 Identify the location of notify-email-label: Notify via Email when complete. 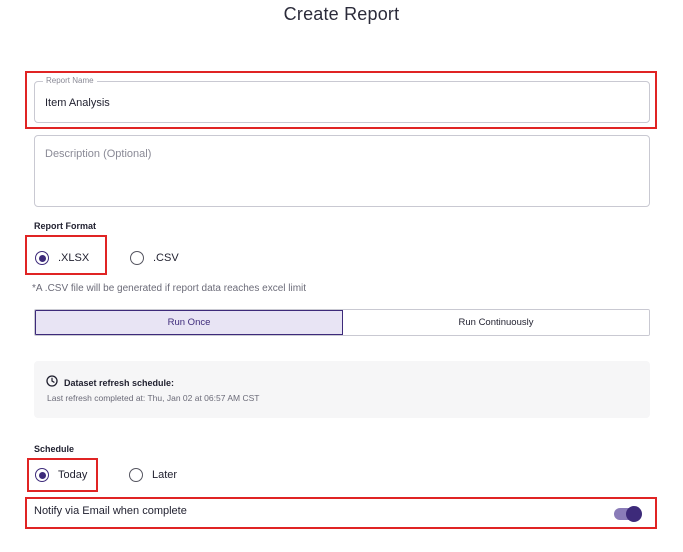
(110, 511).